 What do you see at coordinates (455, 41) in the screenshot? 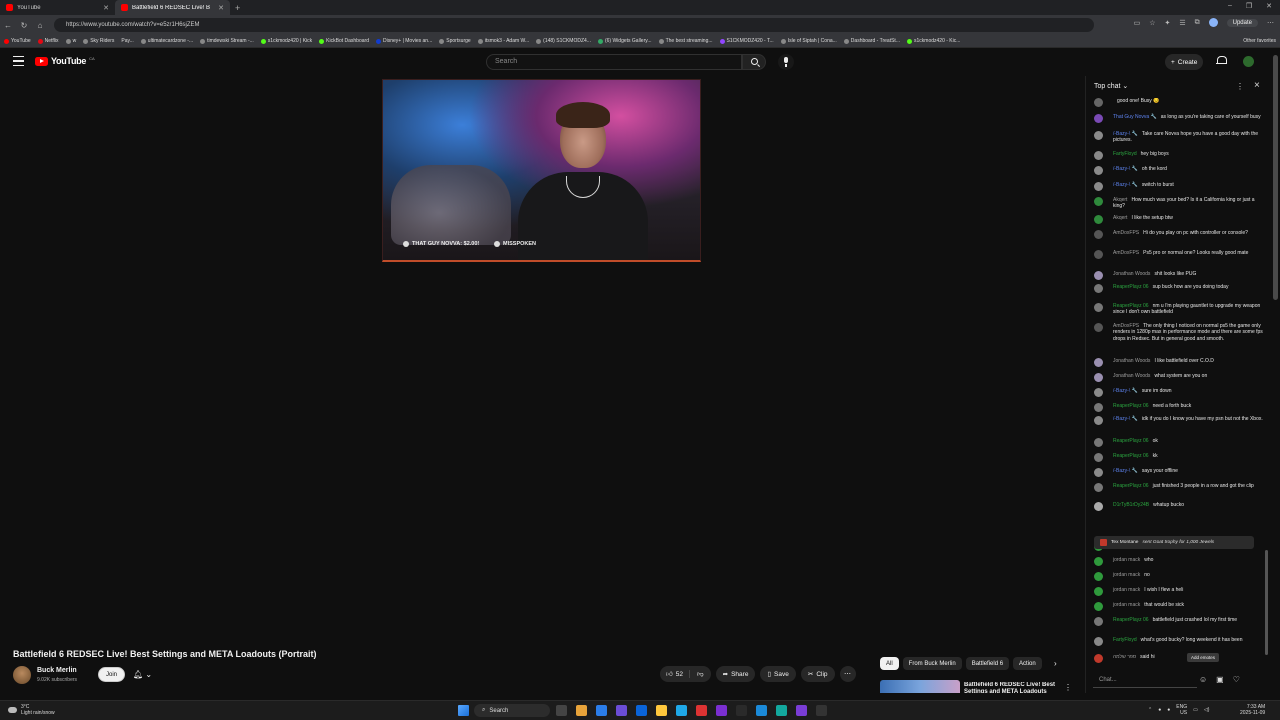
I see `bookmark-item: Sportsurge` at bounding box center [455, 41].